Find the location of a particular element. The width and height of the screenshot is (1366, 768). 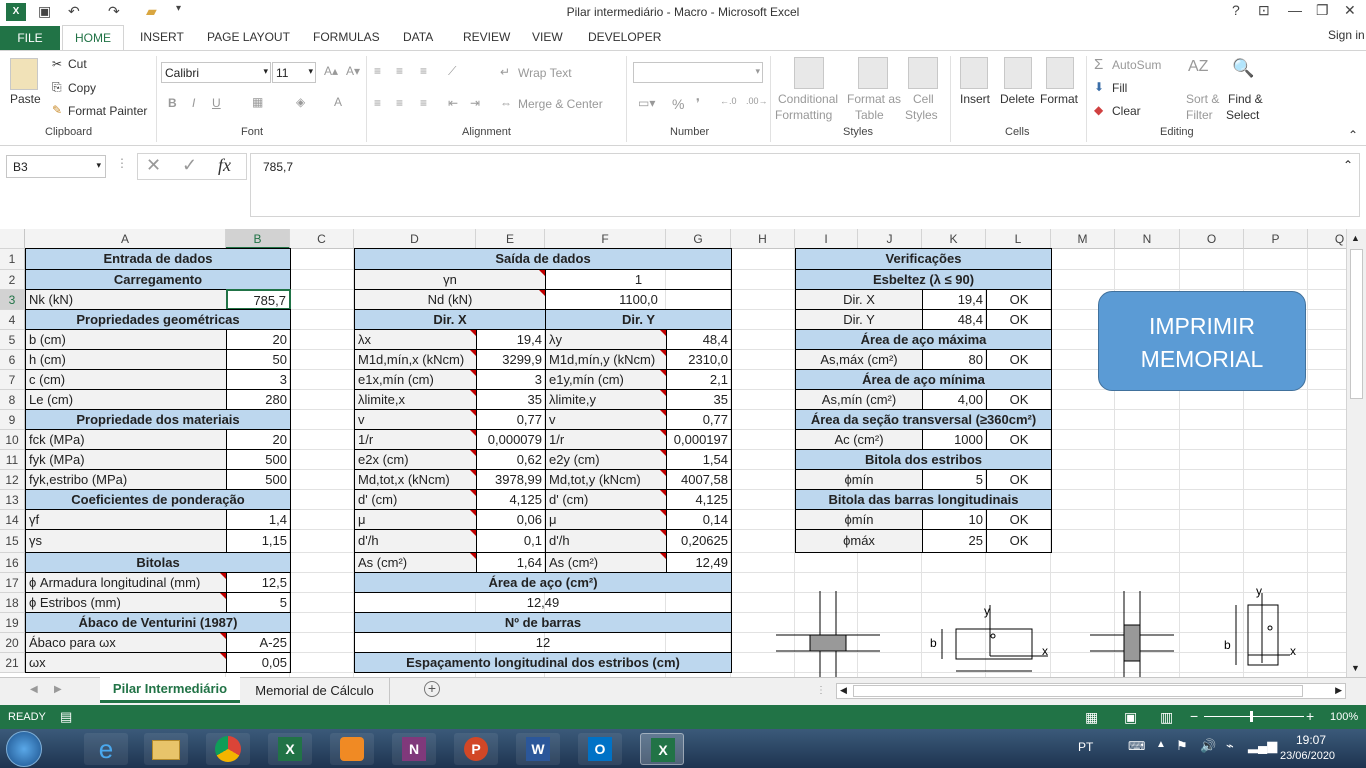

value-wx: 0,05 is located at coordinates (258, 662).